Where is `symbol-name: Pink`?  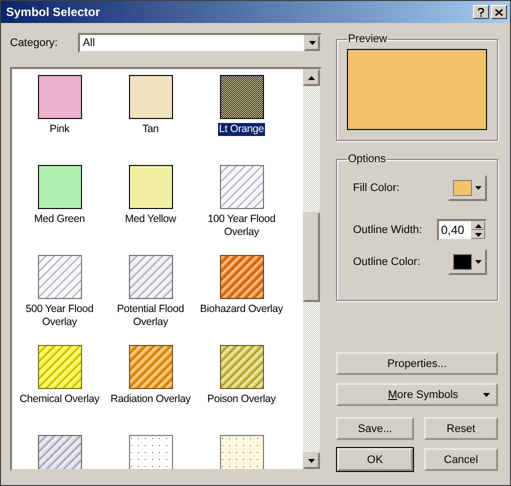 symbol-name: Pink is located at coordinates (59, 129).